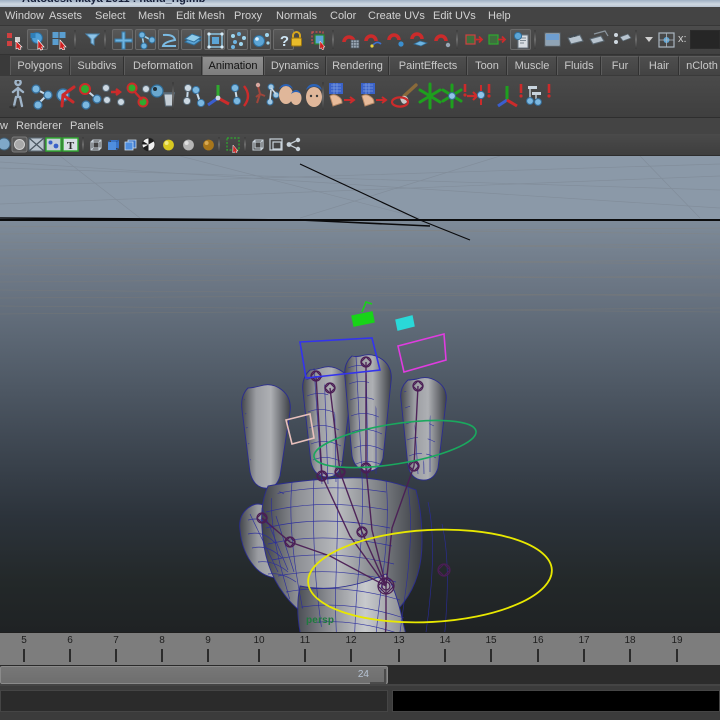  What do you see at coordinates (233, 144) in the screenshot?
I see `isolate-select-icon` at bounding box center [233, 144].